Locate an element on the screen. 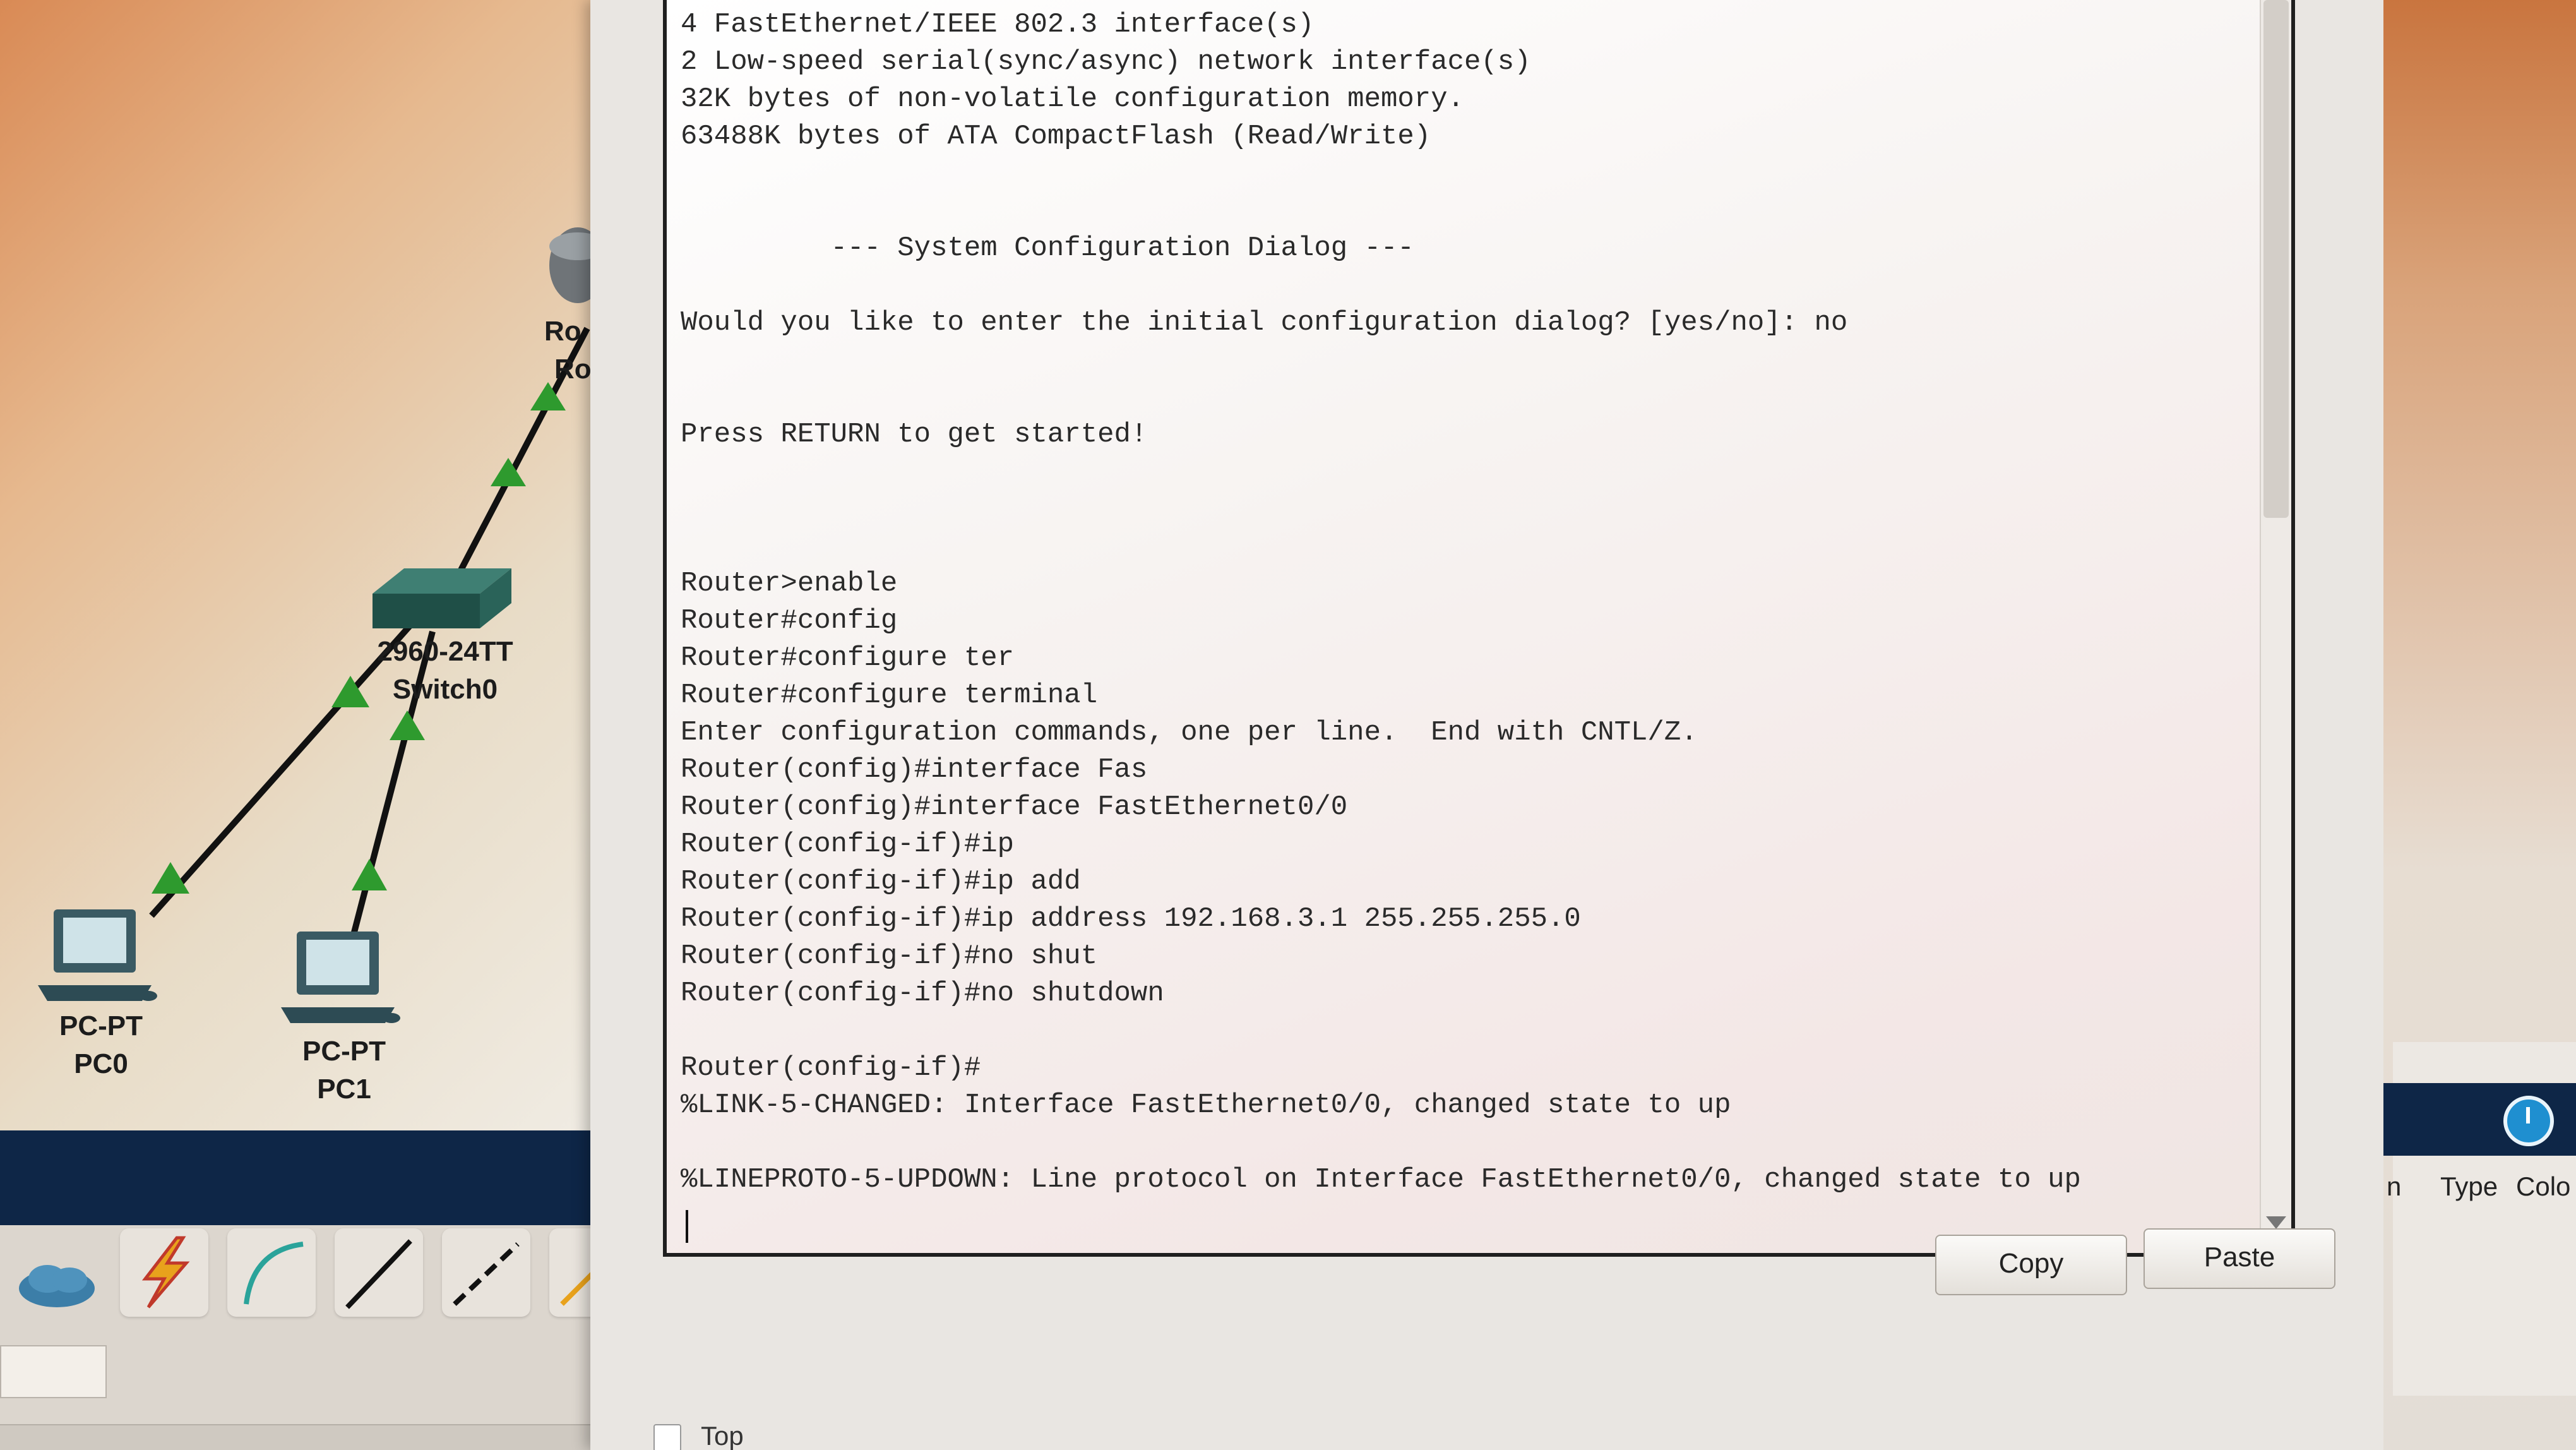 Image resolution: width=2576 pixels, height=1450 pixels. terminal-line: Router(config-if)#no shutdown is located at coordinates (922, 993).